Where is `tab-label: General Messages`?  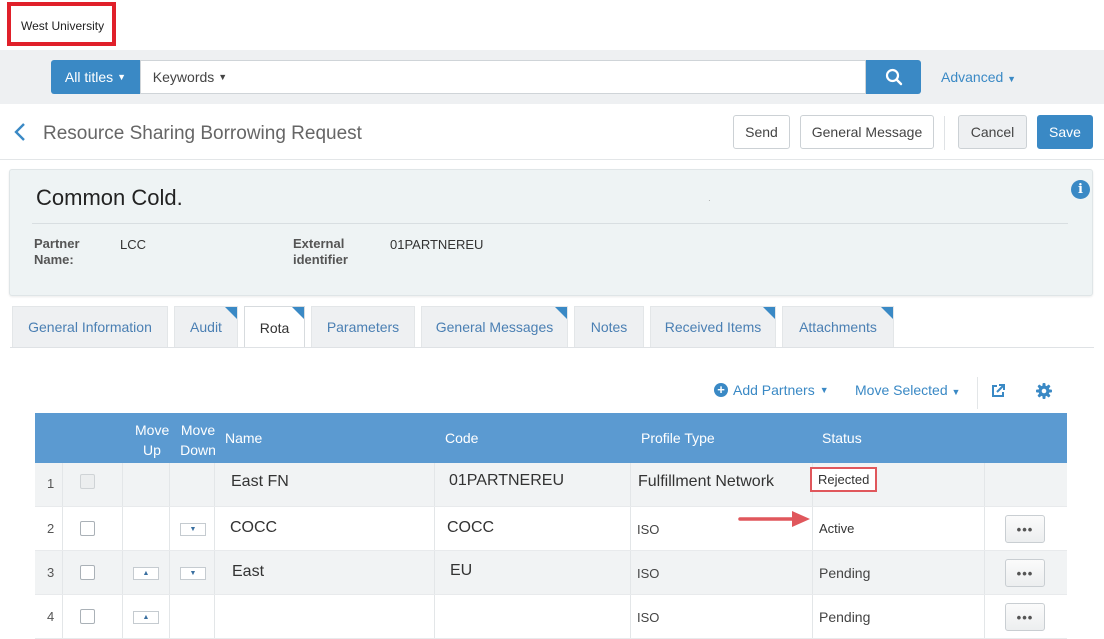
tab-label: General Messages is located at coordinates (494, 327).